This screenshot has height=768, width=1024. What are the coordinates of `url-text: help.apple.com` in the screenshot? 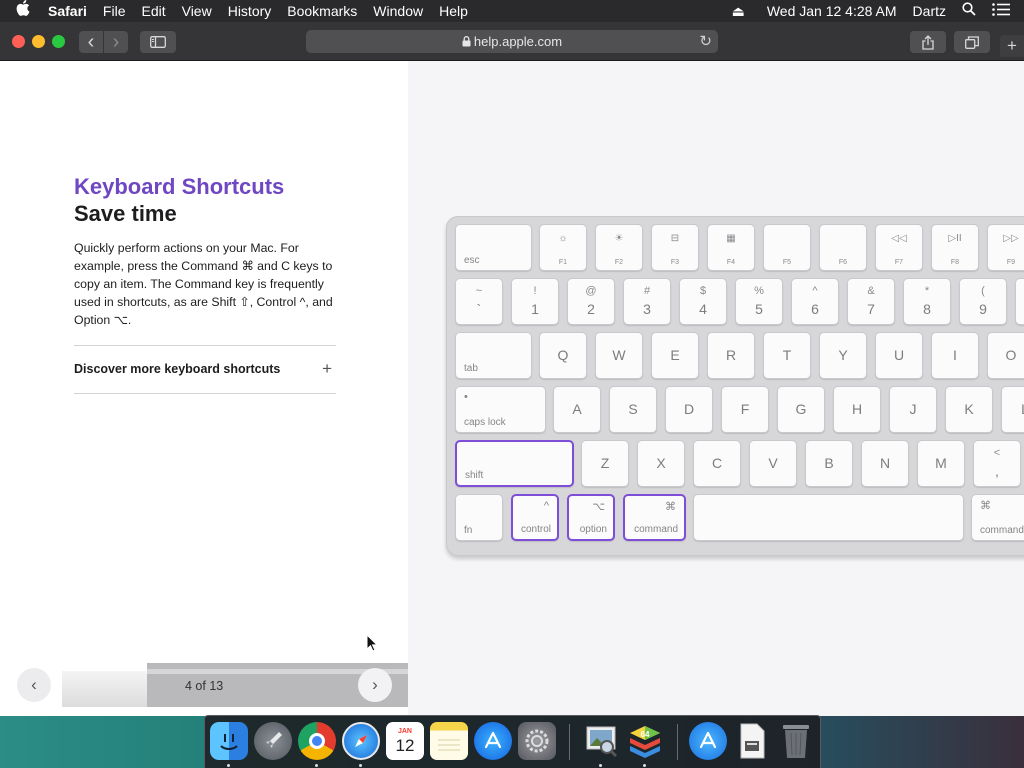 It's located at (518, 41).